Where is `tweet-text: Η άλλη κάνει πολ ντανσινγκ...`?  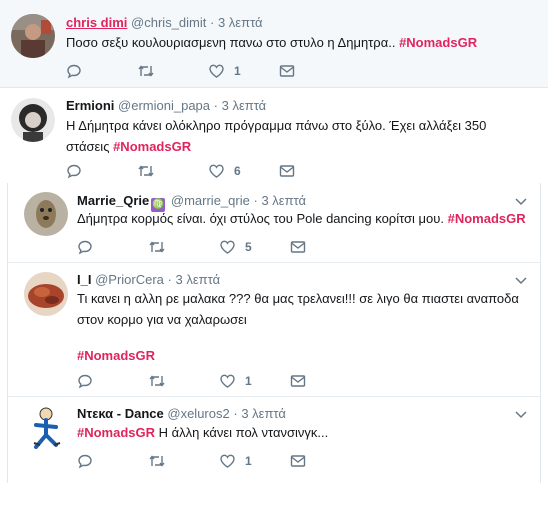 tweet-text: Η άλλη κάνει πολ ντανσινγκ... is located at coordinates (242, 432).